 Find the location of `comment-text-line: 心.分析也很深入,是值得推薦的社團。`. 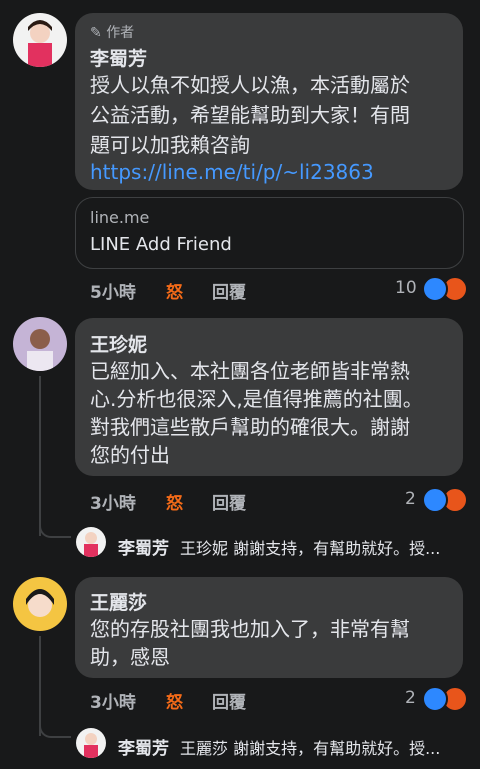

comment-text-line: 心.分析也很深入,是值得推薦的社團。 is located at coordinates (256, 399).